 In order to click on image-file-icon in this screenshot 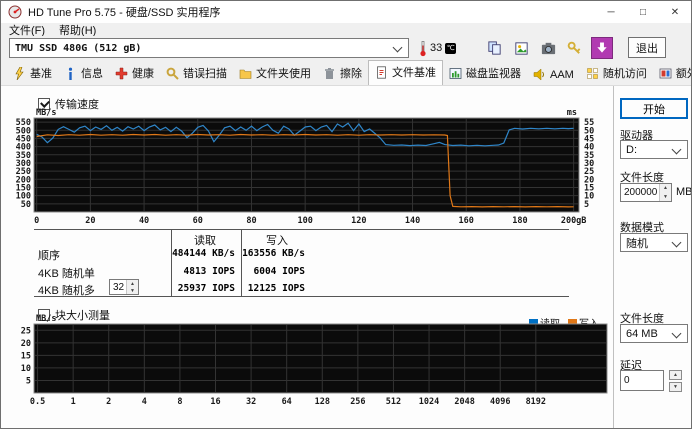, I will do `click(521, 48)`.